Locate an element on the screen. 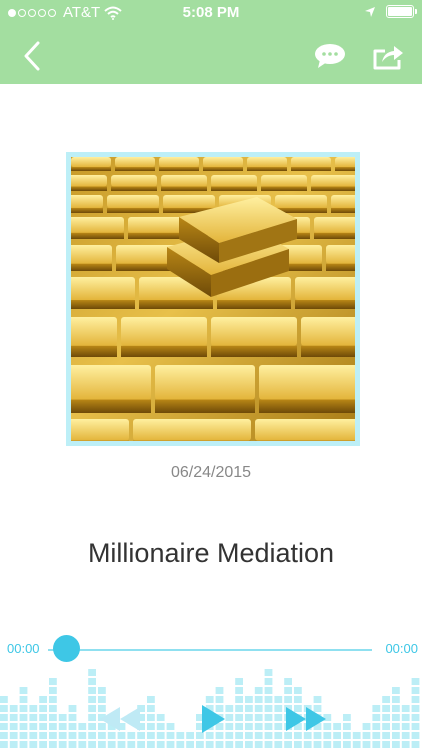  share-icon is located at coordinates (388, 58).